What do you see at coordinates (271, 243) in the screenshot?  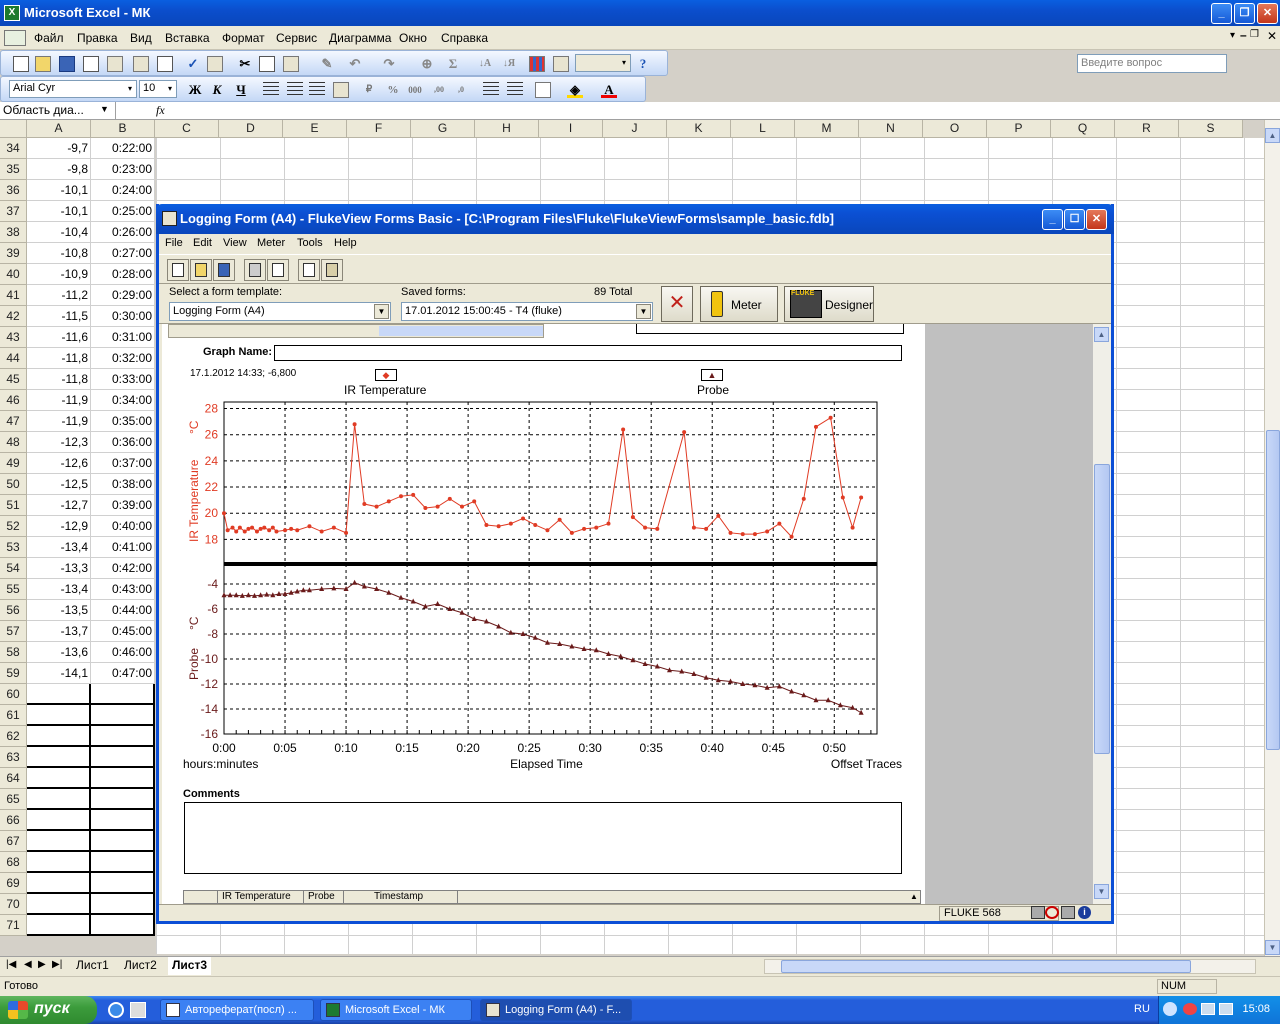 I see `fluke-menu-meter: Meter` at bounding box center [271, 243].